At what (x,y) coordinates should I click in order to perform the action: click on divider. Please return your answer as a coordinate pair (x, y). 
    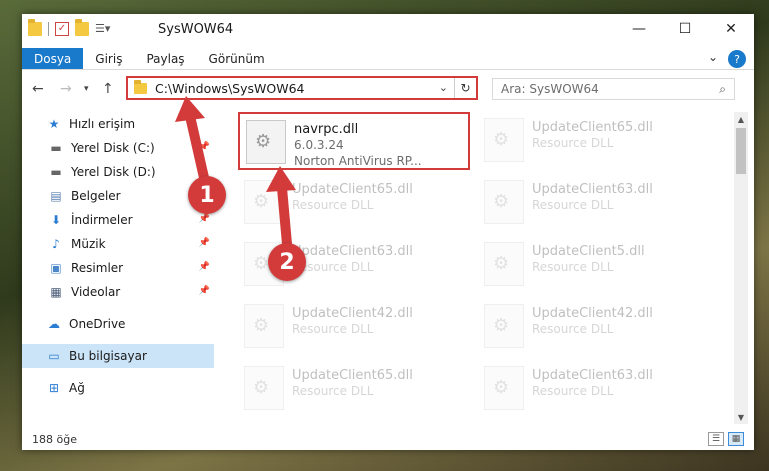
    Looking at the image, I should click on (48, 29).